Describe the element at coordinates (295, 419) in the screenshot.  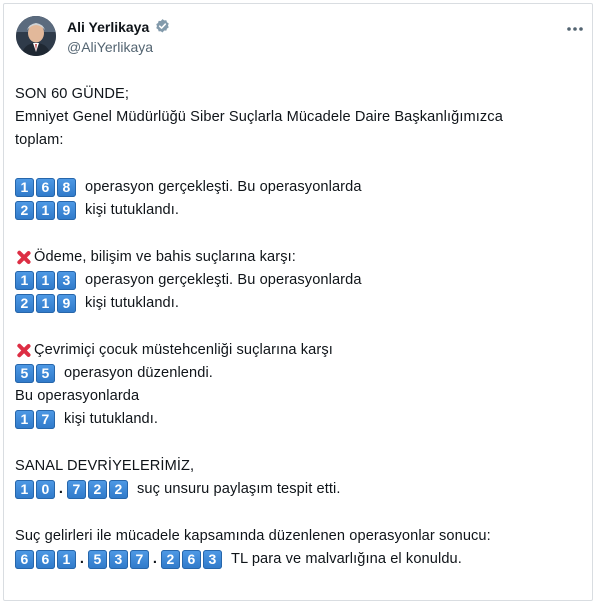
I see `child-arrests-line: 17 kişi tutuklandı.` at that location.